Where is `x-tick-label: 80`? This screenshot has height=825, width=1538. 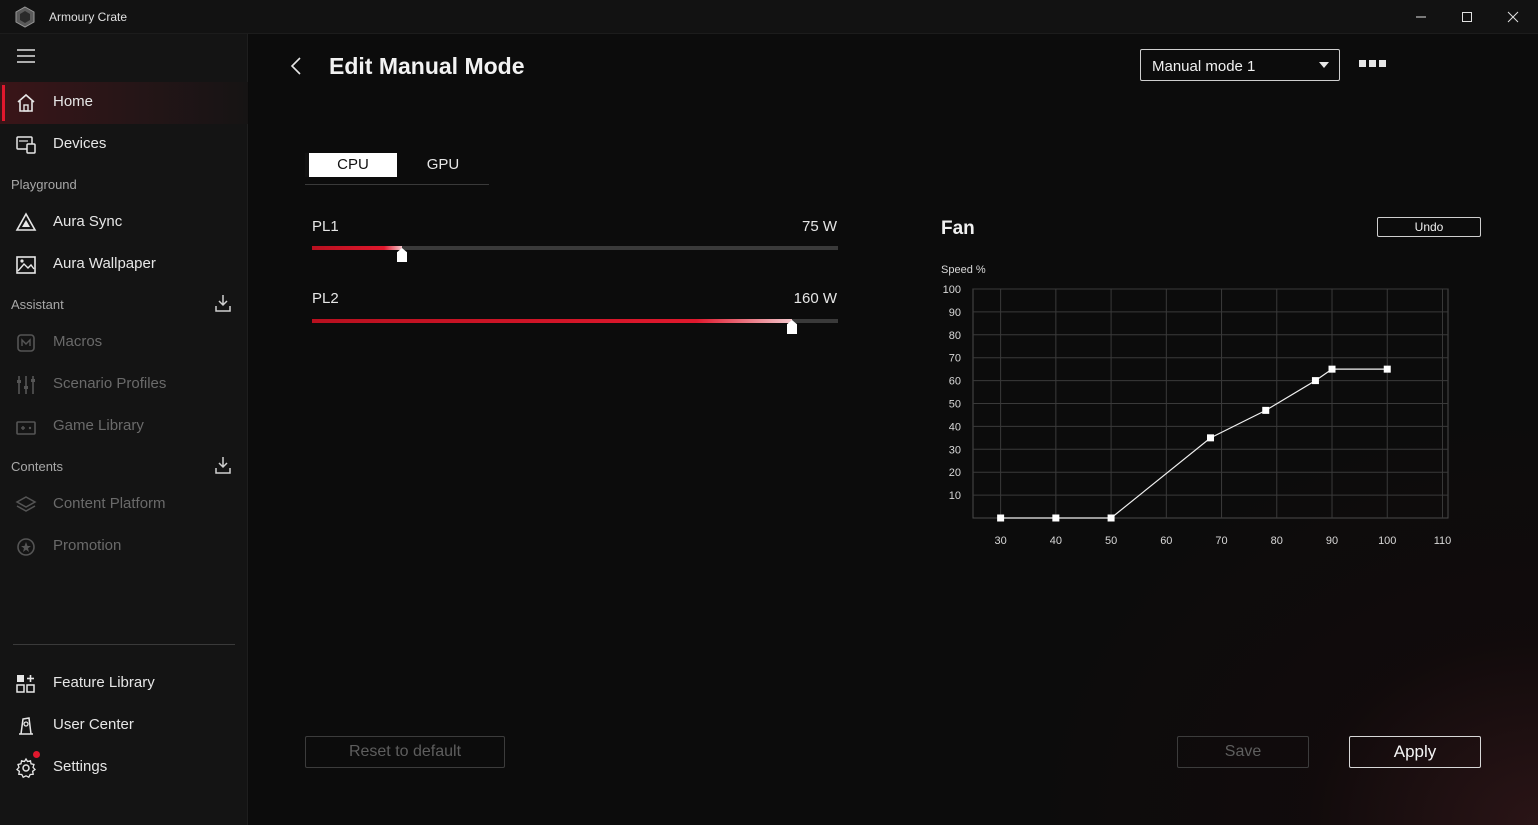 x-tick-label: 80 is located at coordinates (1277, 541).